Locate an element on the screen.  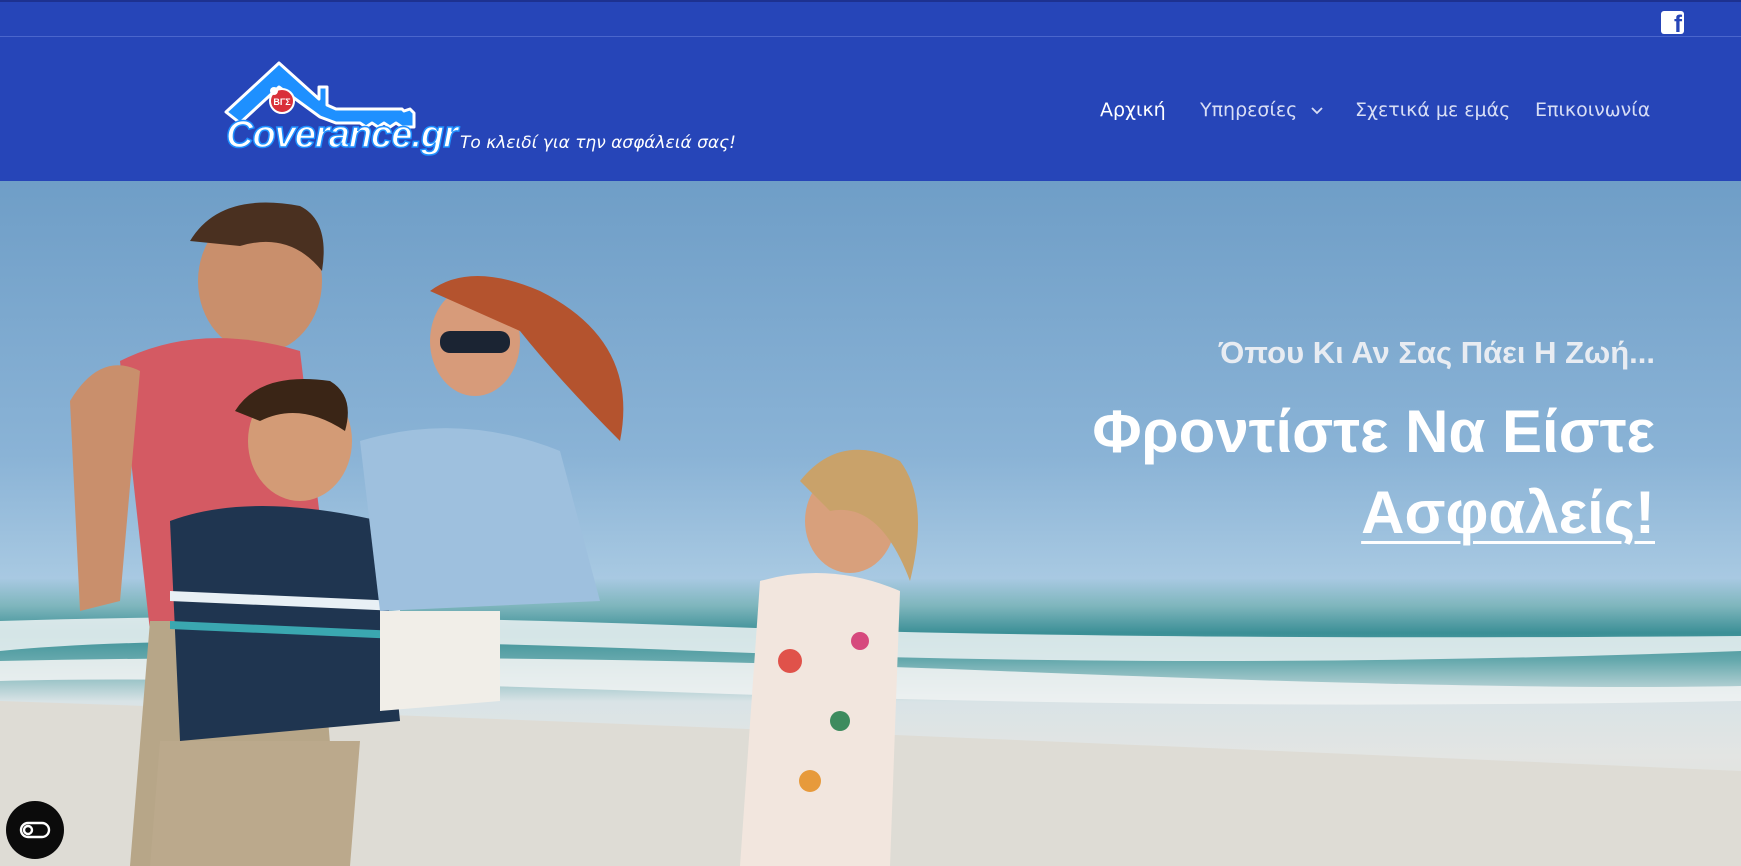
nav-item-home: Αρχική is located at coordinates (1133, 110).